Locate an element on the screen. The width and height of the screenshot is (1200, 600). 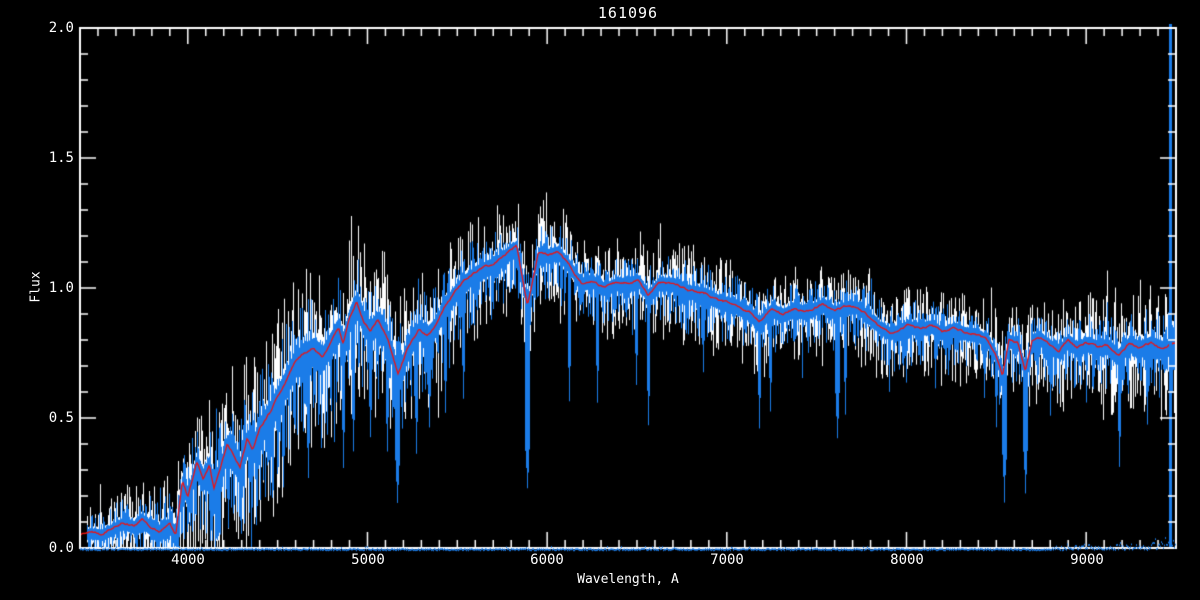
x-tick-label: 8000 is located at coordinates (907, 560).